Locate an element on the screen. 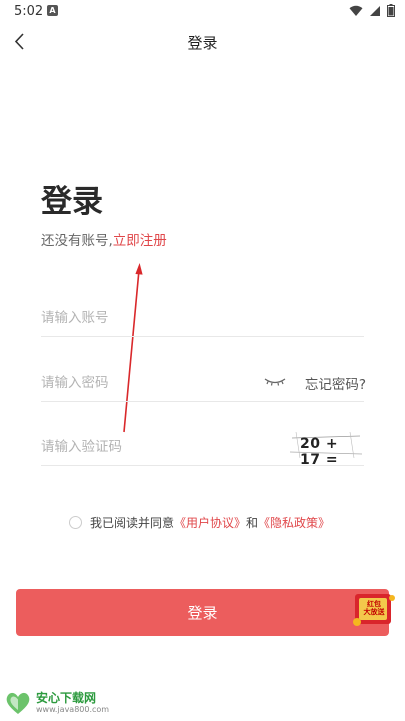 The image size is (405, 721). account-field is located at coordinates (202, 319).